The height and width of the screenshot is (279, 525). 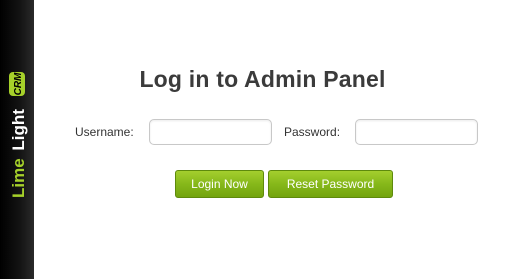 I want to click on password-input, so click(x=416, y=132).